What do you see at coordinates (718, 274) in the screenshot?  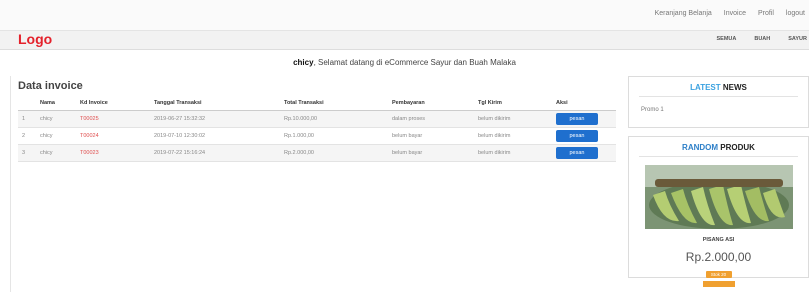 I see `stock-badge: Stok 20` at bounding box center [718, 274].